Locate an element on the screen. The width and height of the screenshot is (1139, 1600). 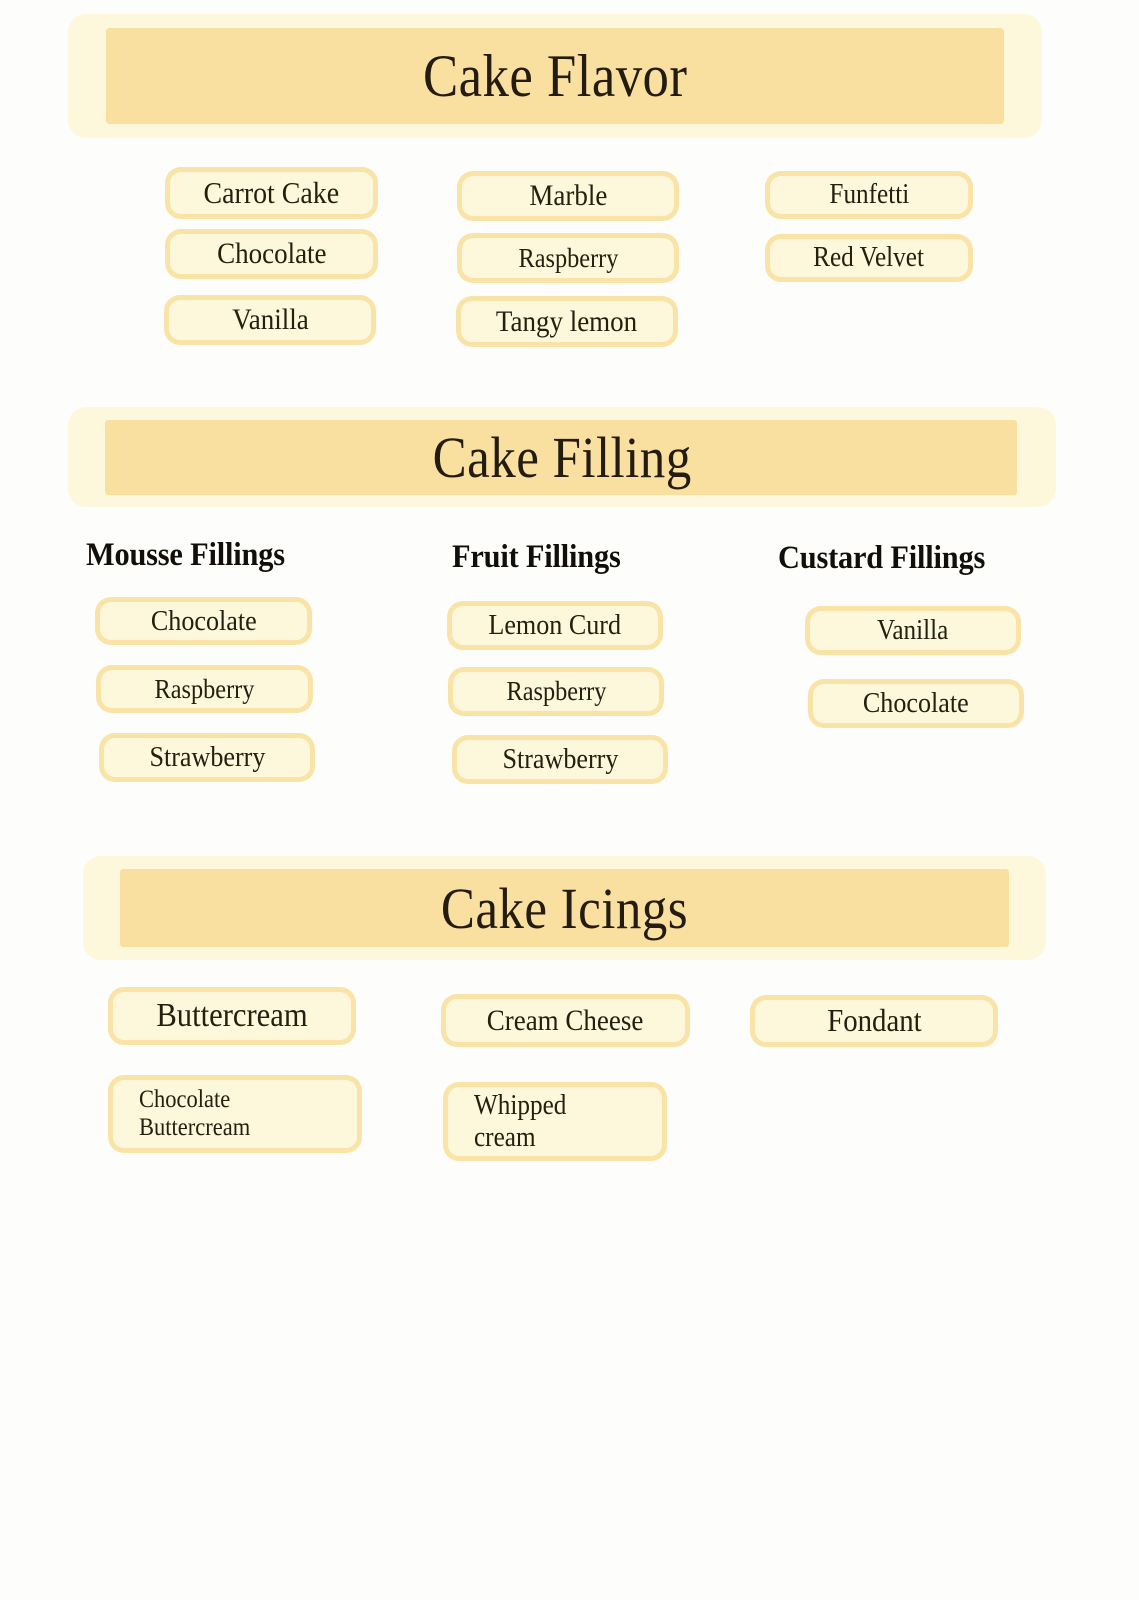
chip-inner: Cream Cheese is located at coordinates (565, 1020).